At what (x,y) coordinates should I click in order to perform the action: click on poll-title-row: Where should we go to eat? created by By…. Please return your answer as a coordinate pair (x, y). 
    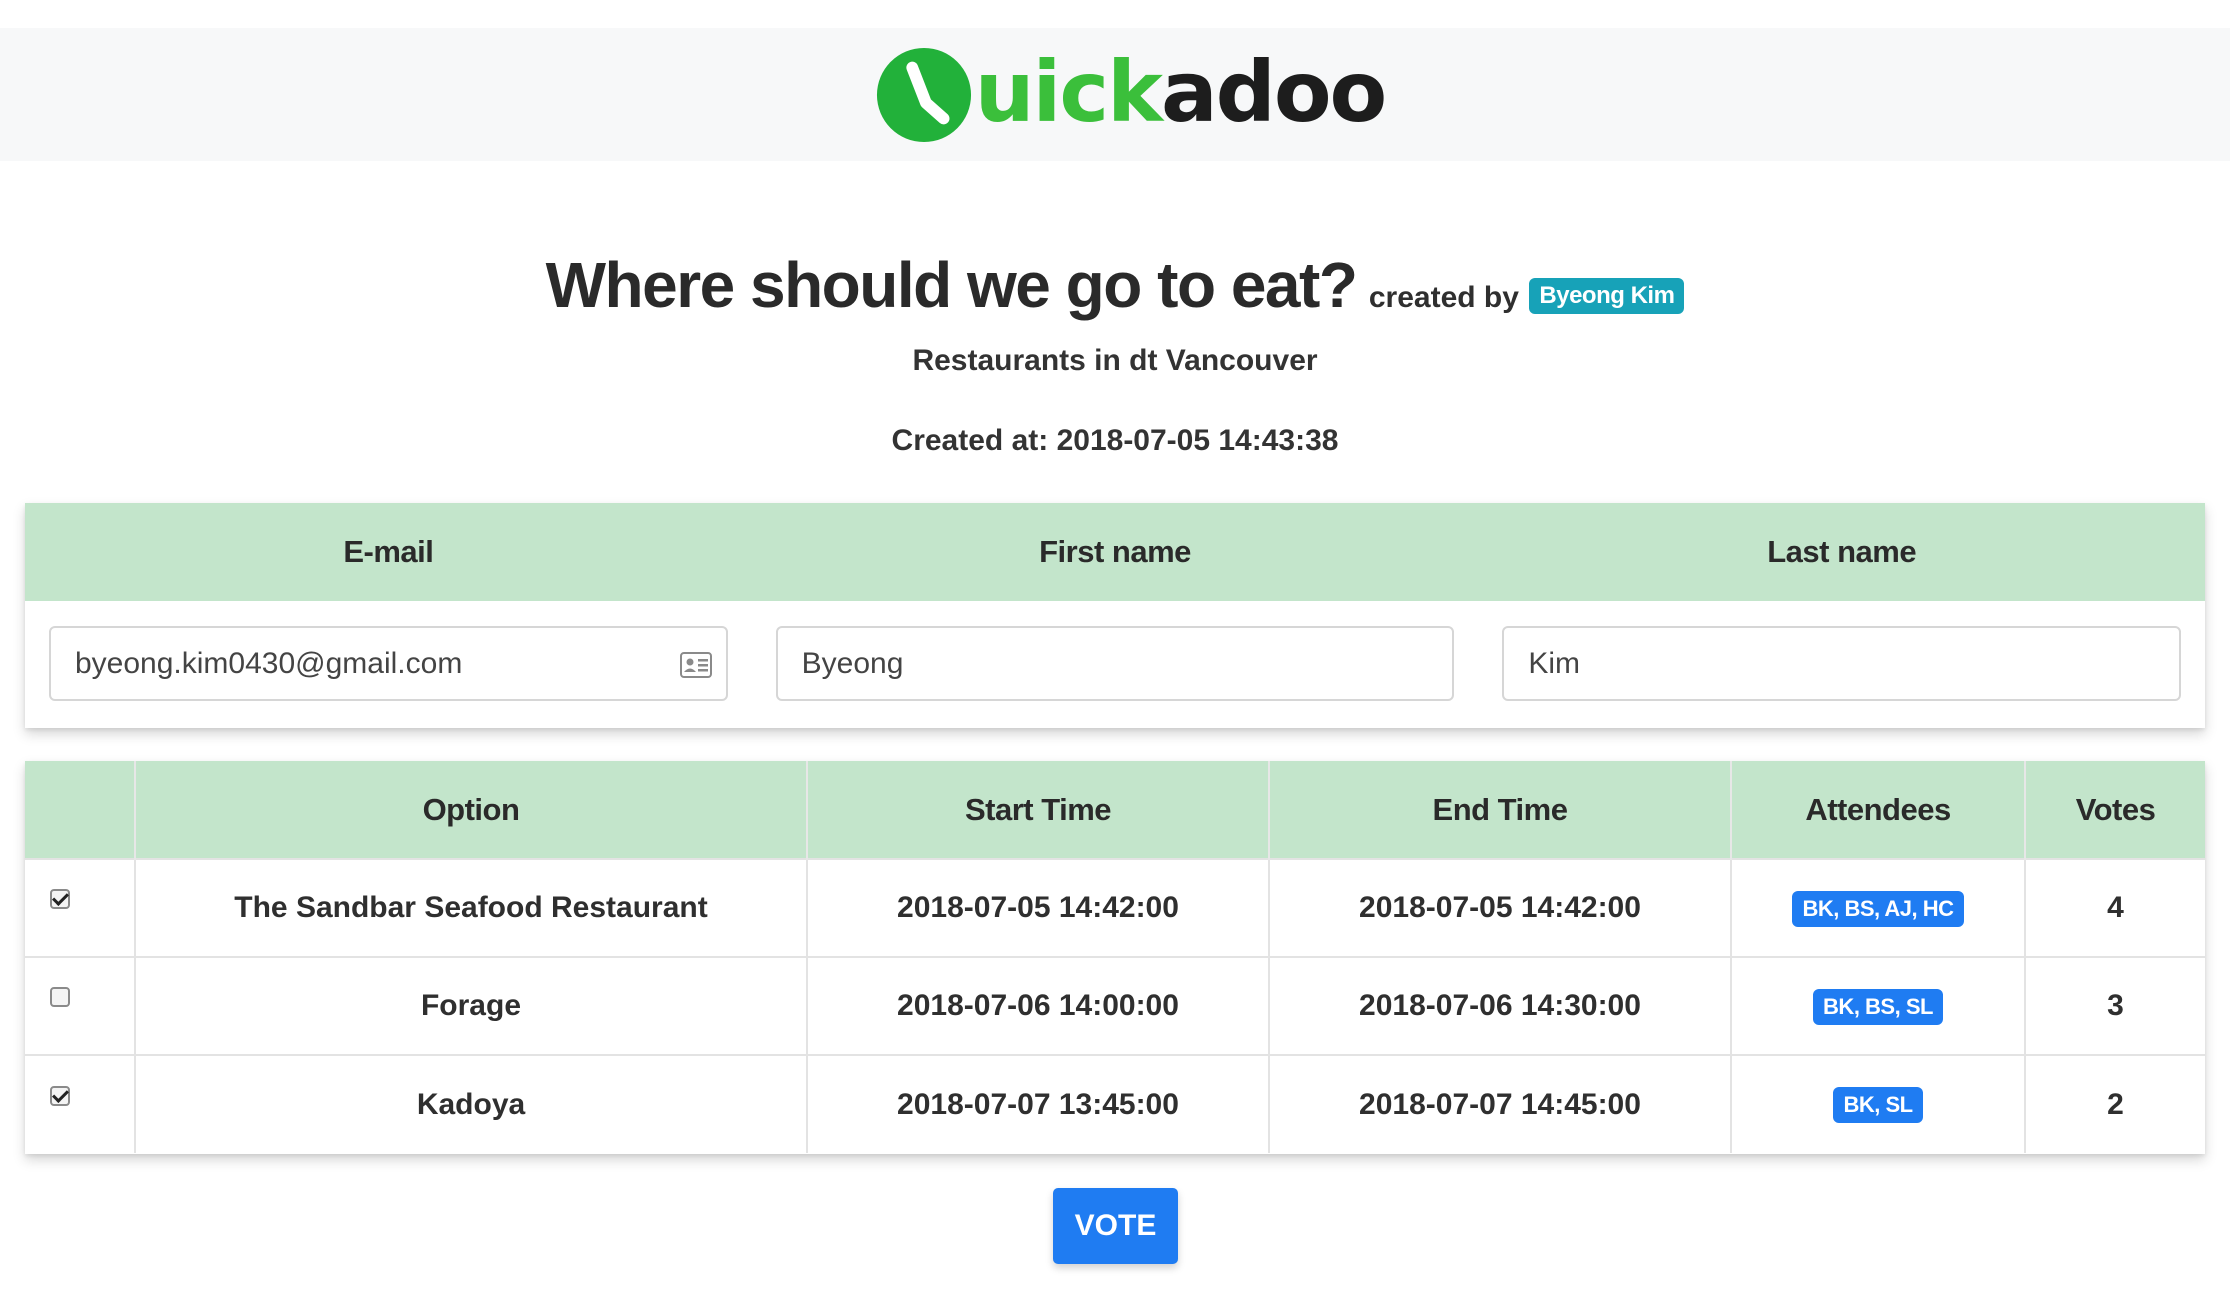
    Looking at the image, I should click on (1115, 285).